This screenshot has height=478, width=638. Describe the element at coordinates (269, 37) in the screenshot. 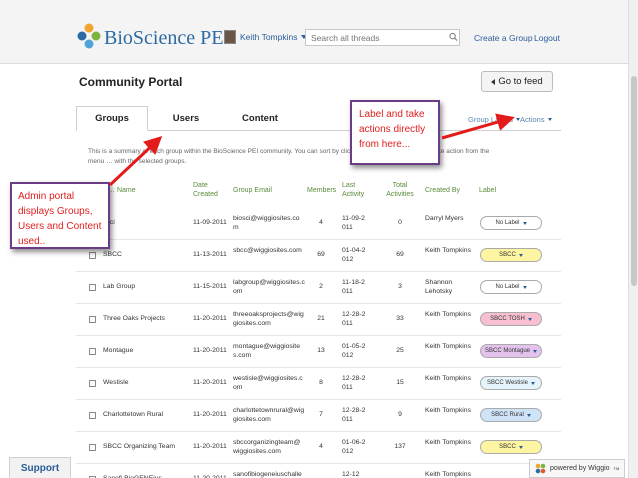

I see `user-name: Keith Tompkins` at that location.